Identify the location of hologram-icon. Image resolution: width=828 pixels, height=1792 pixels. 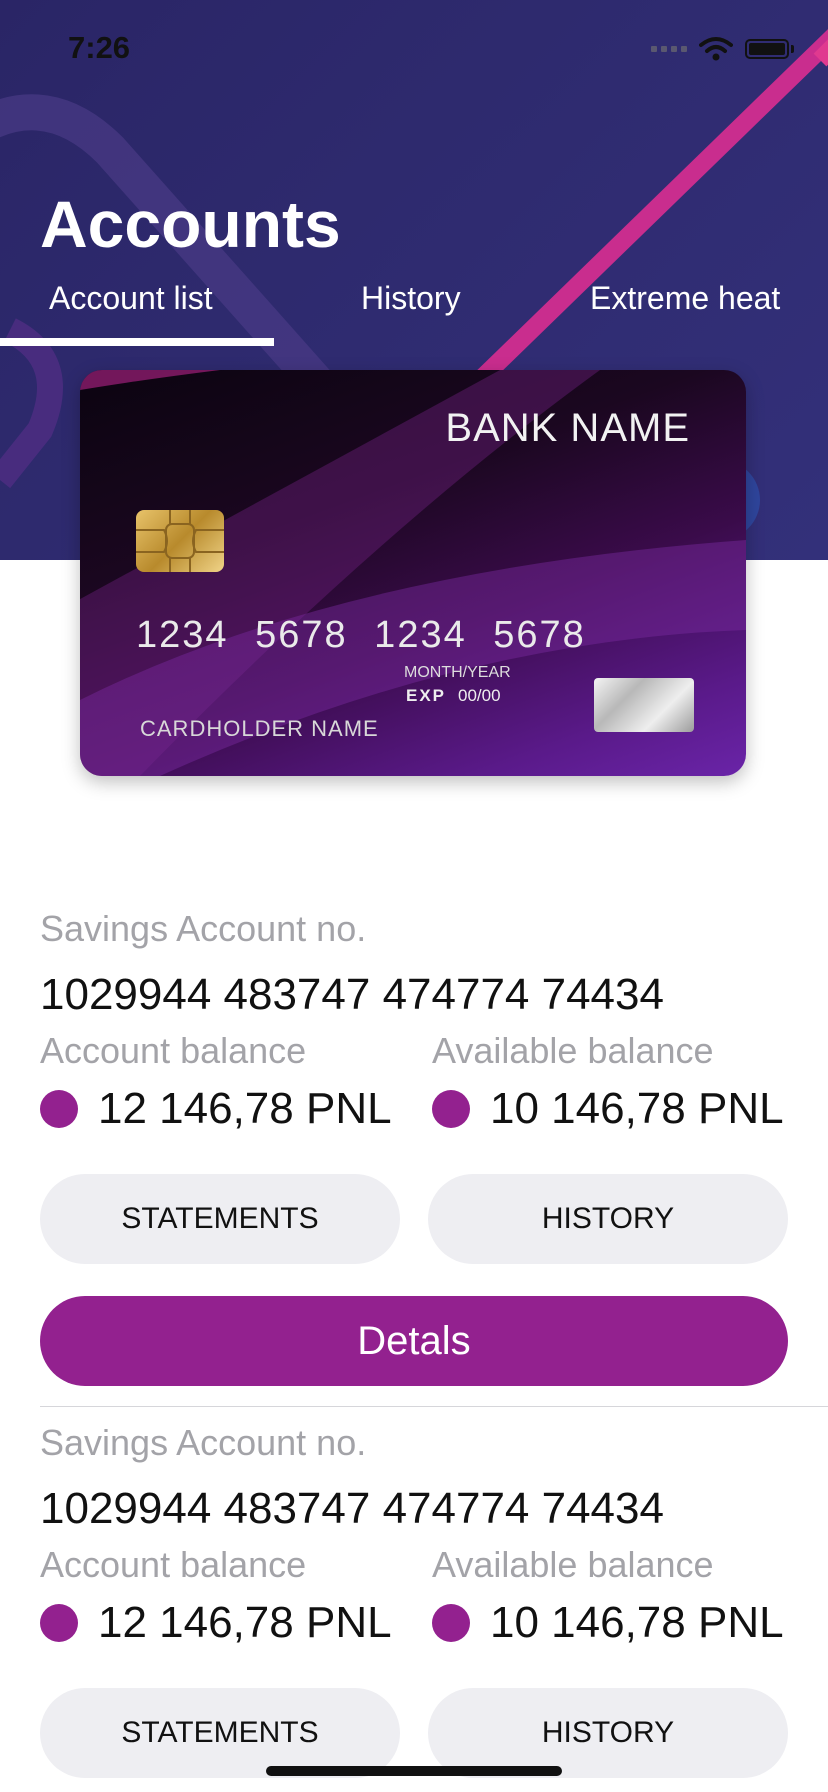
(644, 705).